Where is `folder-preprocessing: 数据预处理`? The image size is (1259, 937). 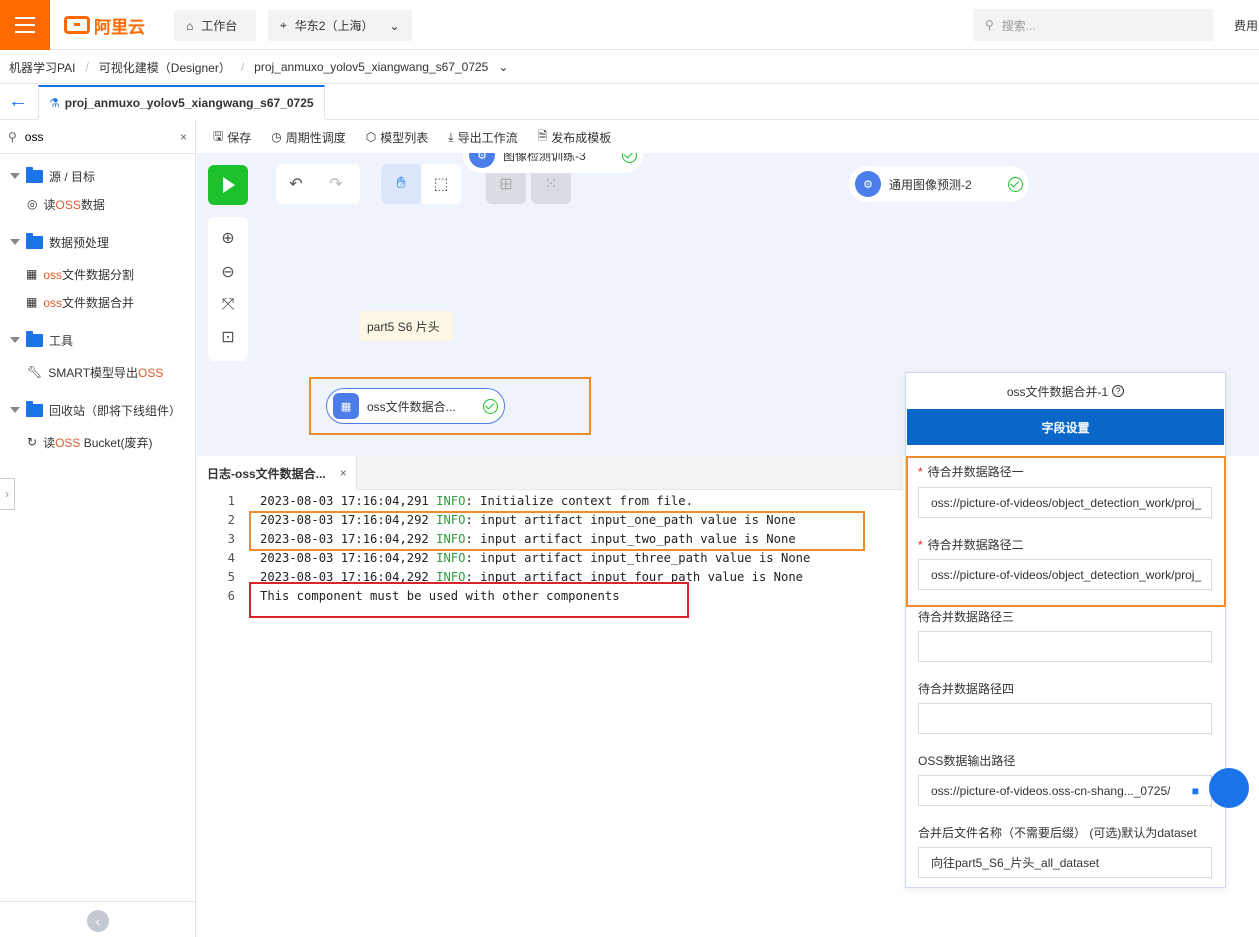 folder-preprocessing: 数据预处理 is located at coordinates (97, 242).